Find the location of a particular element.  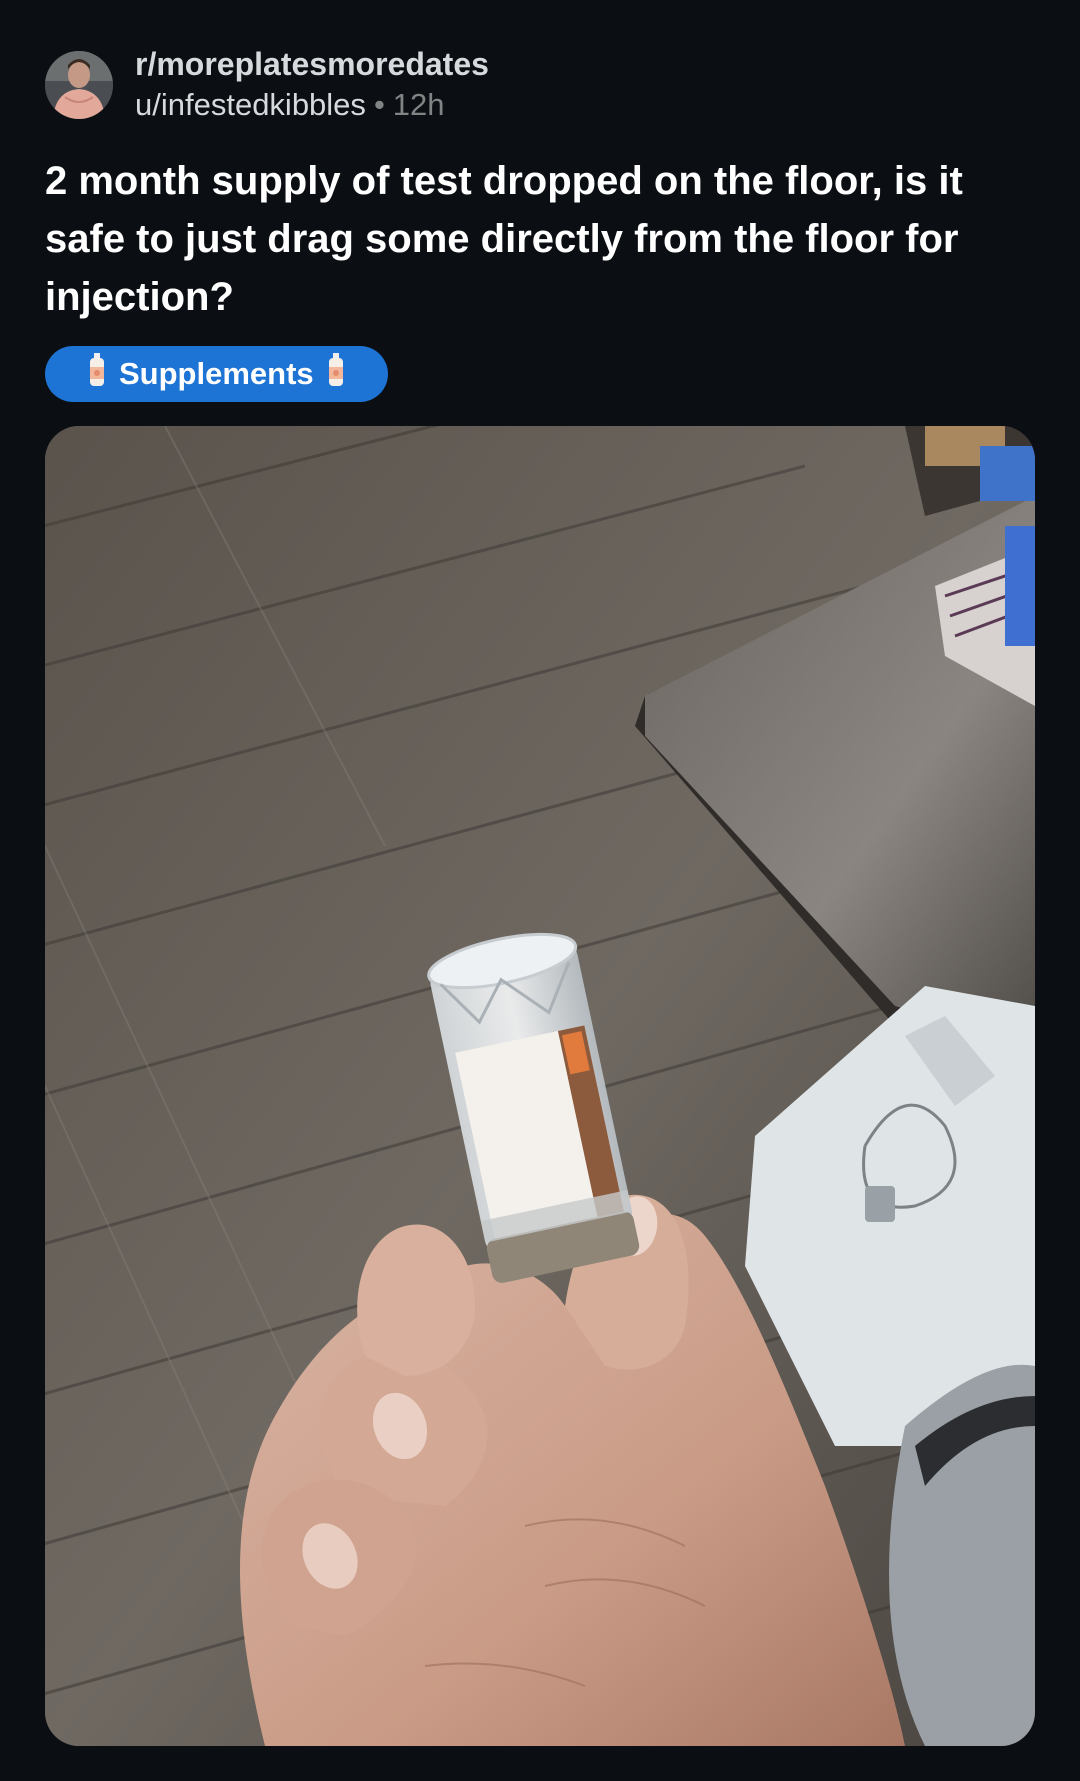

post-age: 12h is located at coordinates (418, 104).